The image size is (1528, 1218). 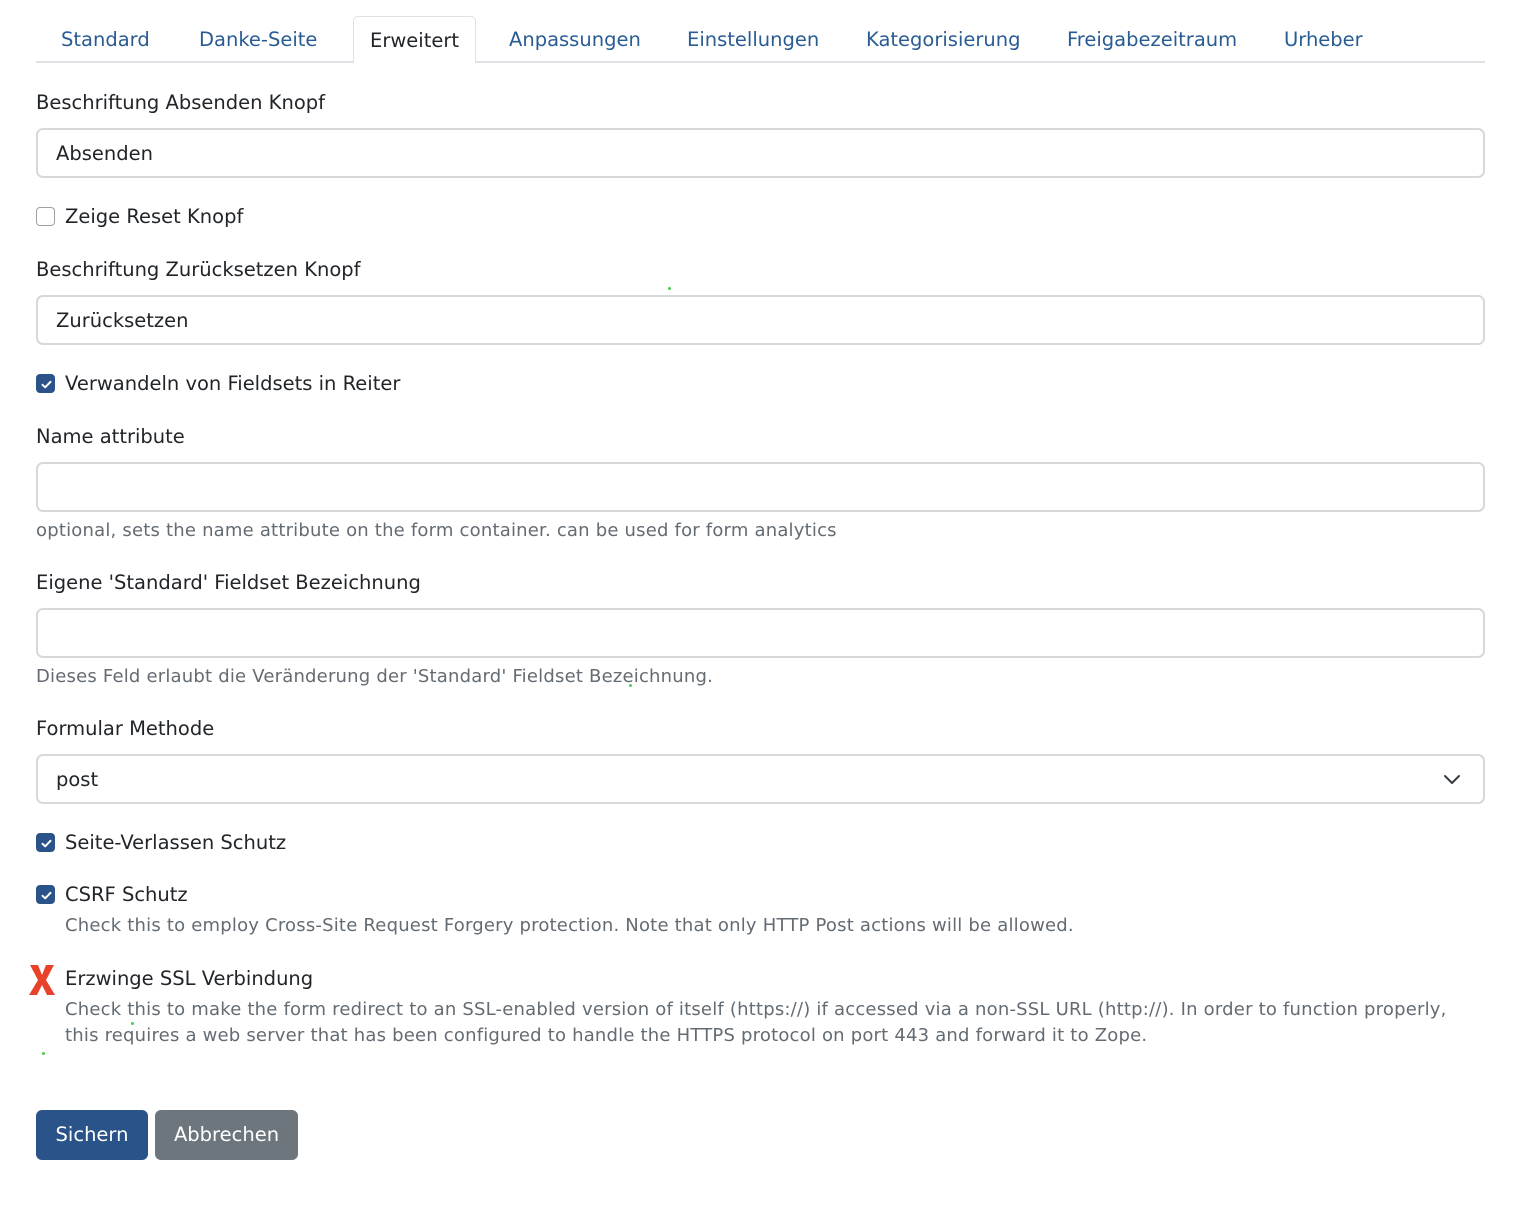 What do you see at coordinates (126, 894) in the screenshot?
I see `csrf-label: CSRF Schutz` at bounding box center [126, 894].